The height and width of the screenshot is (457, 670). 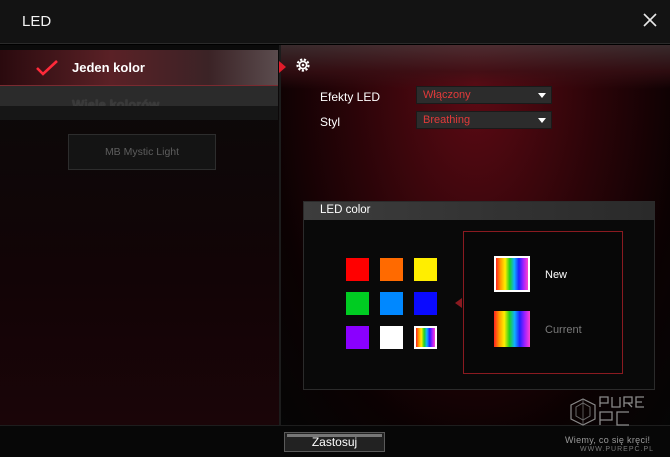 I want to click on window-title: LED, so click(x=37, y=21).